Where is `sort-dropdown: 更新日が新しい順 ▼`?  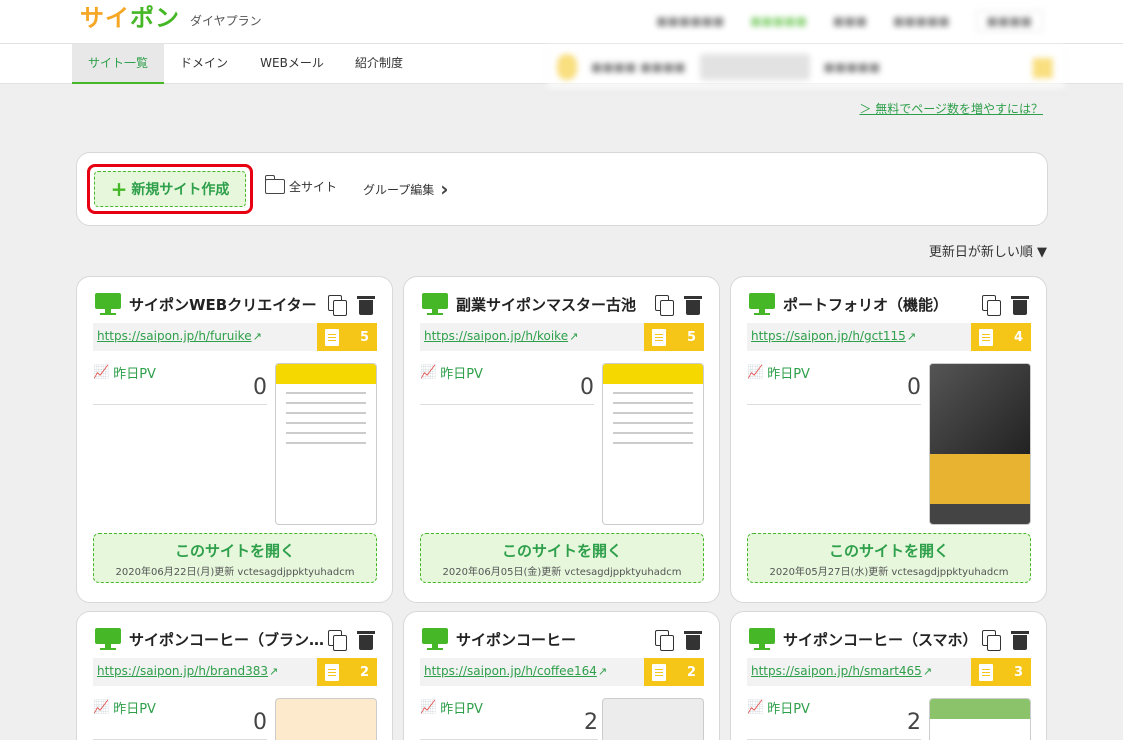 sort-dropdown: 更新日が新しい順 ▼ is located at coordinates (988, 250).